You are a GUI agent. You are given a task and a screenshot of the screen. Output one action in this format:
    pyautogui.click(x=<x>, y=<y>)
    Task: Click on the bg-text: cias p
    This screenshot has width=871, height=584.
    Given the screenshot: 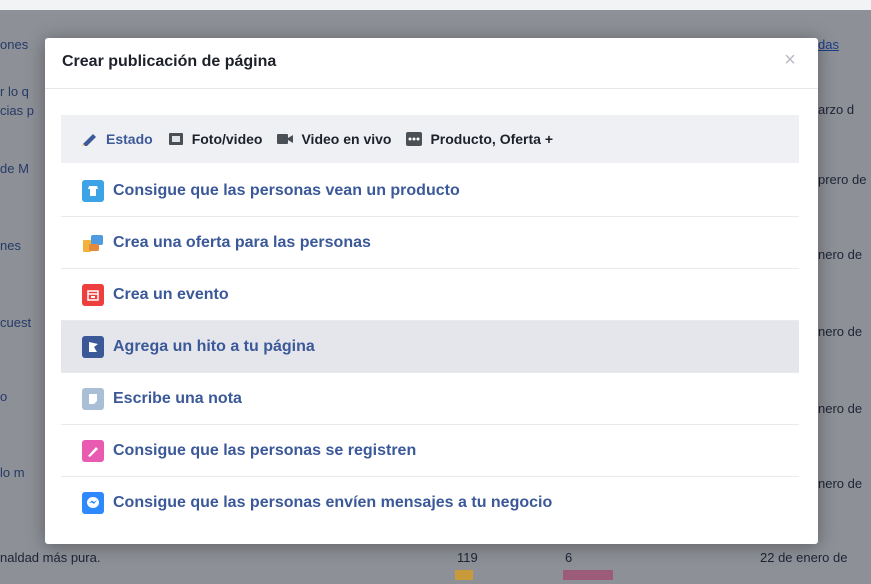 What is the action you would take?
    pyautogui.click(x=17, y=110)
    